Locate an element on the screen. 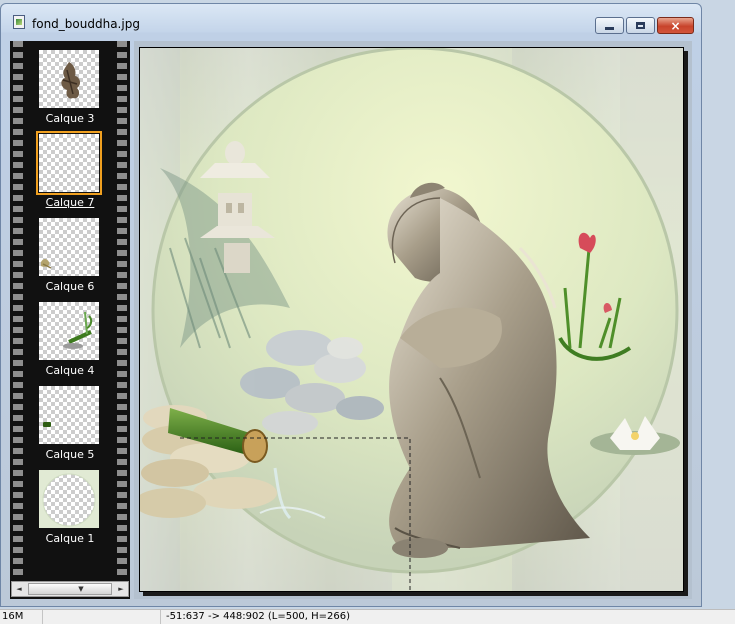 This screenshot has width=735, height=624. image-document-icon is located at coordinates (19, 22).